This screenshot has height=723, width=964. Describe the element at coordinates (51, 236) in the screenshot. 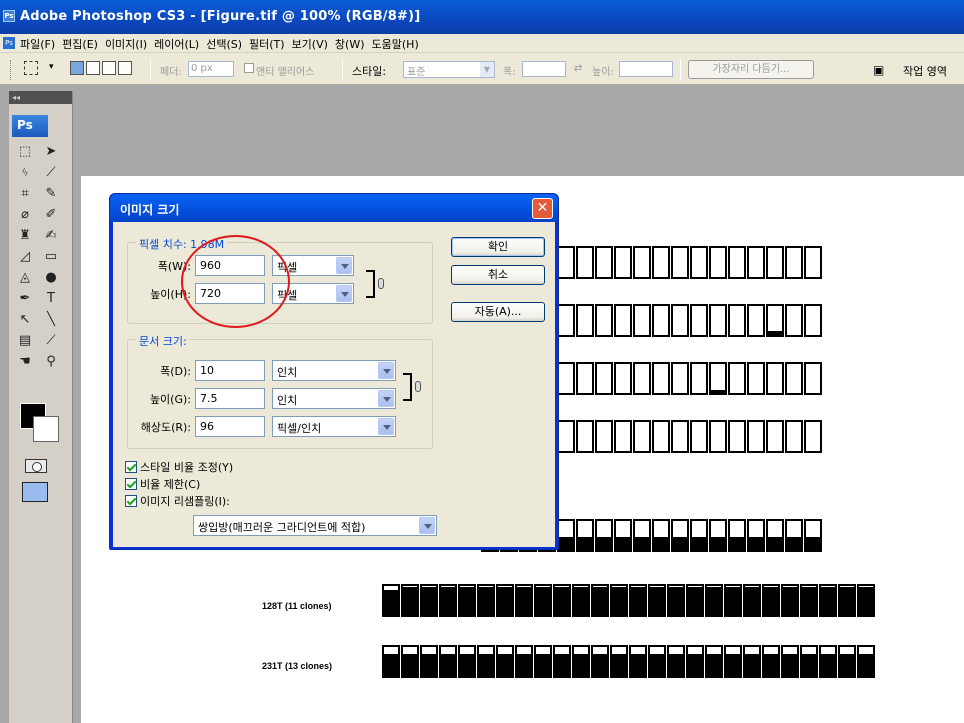

I see `history-brush-icon: ✍` at that location.